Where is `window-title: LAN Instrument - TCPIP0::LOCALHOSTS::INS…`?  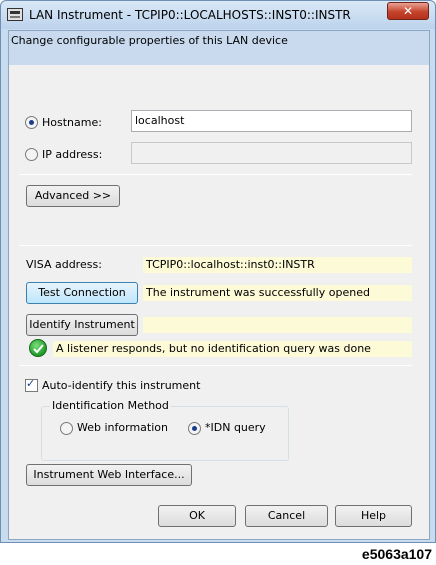 window-title: LAN Instrument - TCPIP0::LOCALHOSTS::INS… is located at coordinates (190, 15).